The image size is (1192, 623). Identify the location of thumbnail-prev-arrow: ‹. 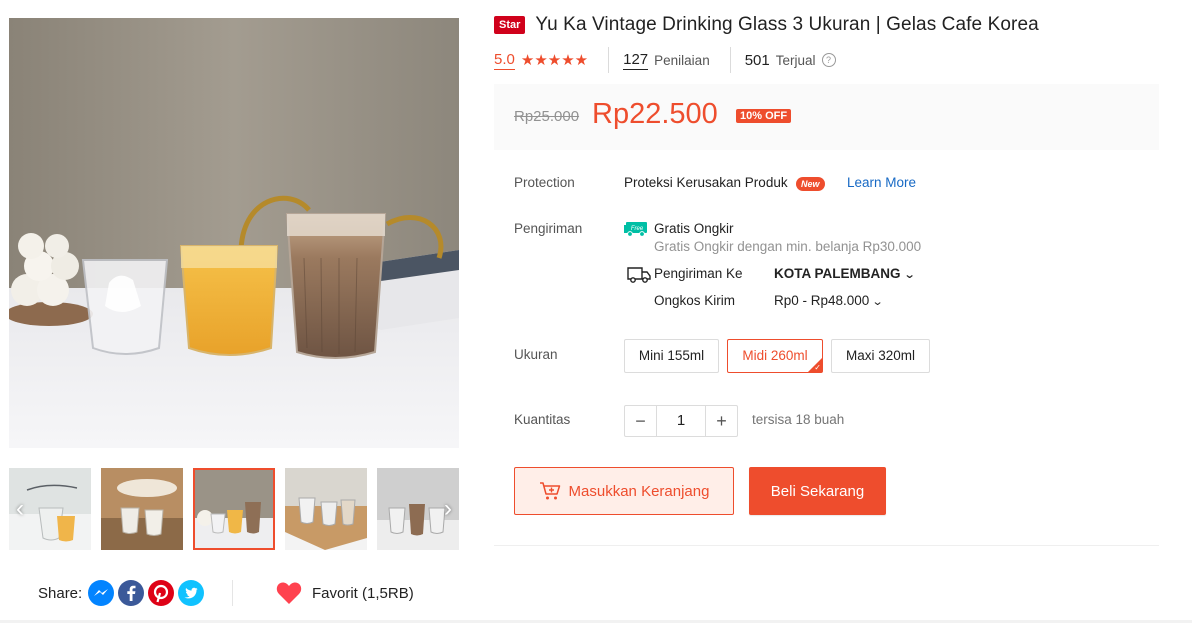
(20, 509).